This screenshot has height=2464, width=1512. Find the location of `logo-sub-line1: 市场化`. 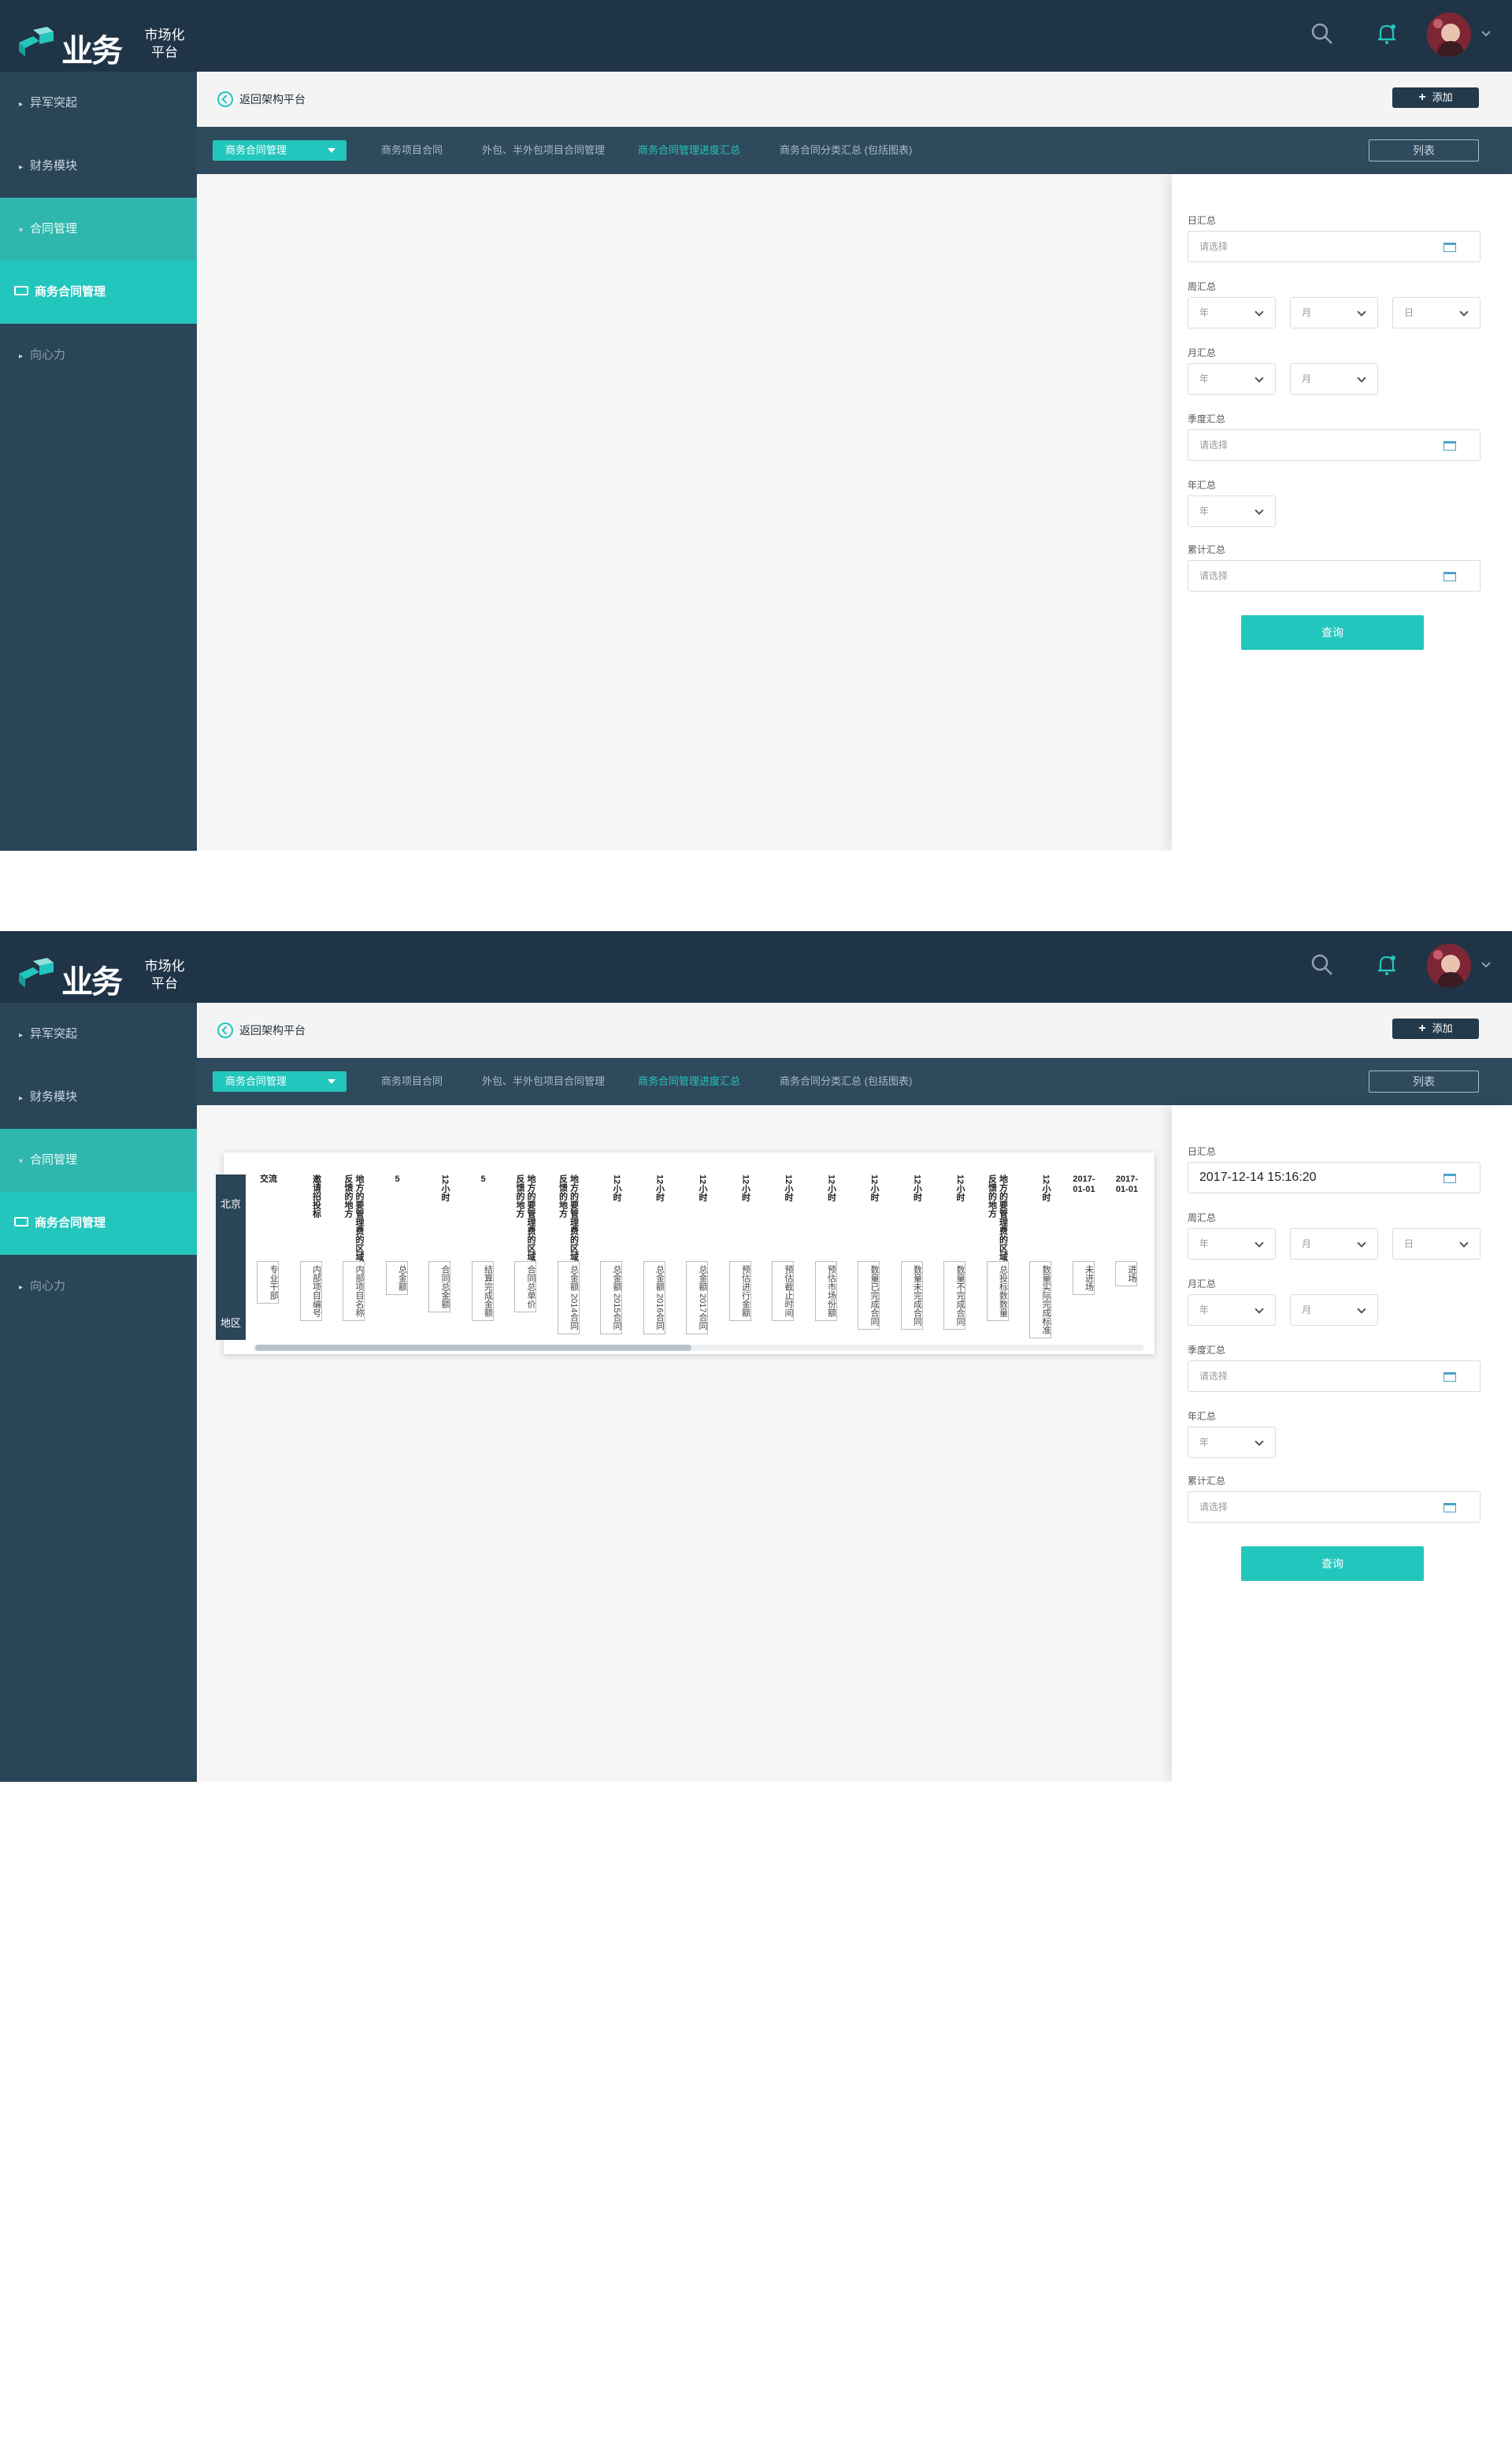

logo-sub-line1: 市场化 is located at coordinates (164, 35).